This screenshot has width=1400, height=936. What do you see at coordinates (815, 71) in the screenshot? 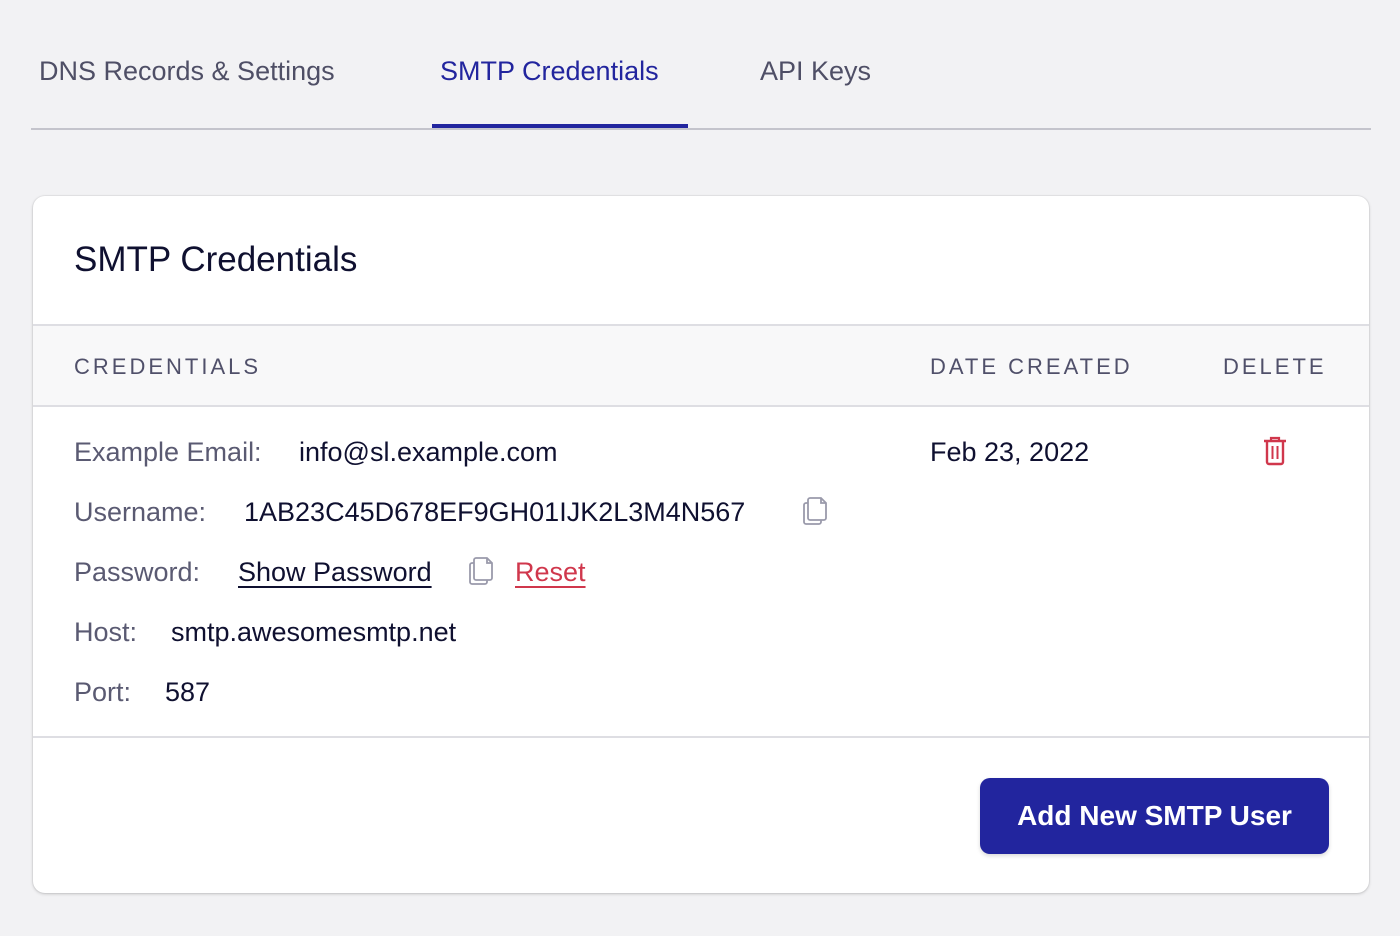
I see `tab-api-keys: API Keys` at bounding box center [815, 71].